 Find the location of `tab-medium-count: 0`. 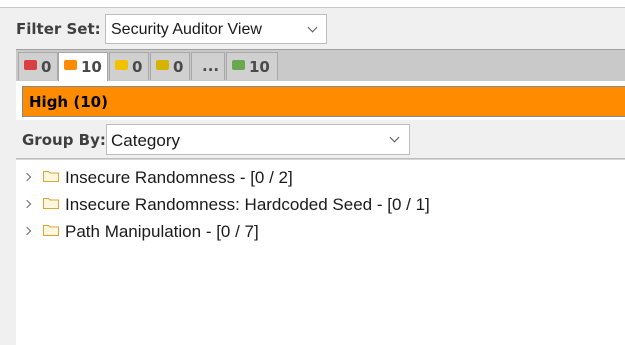

tab-medium-count: 0 is located at coordinates (137, 67).